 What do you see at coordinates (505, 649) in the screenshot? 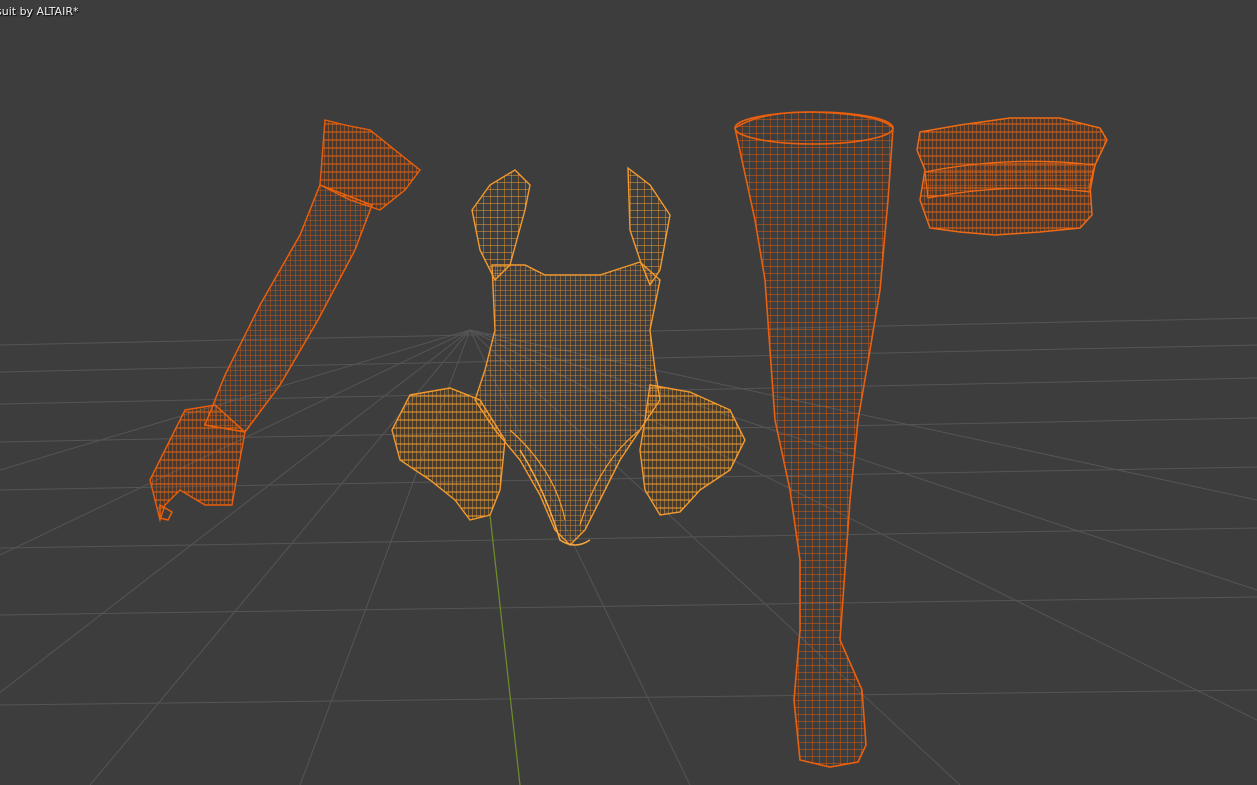
I see `y-axis-line` at bounding box center [505, 649].